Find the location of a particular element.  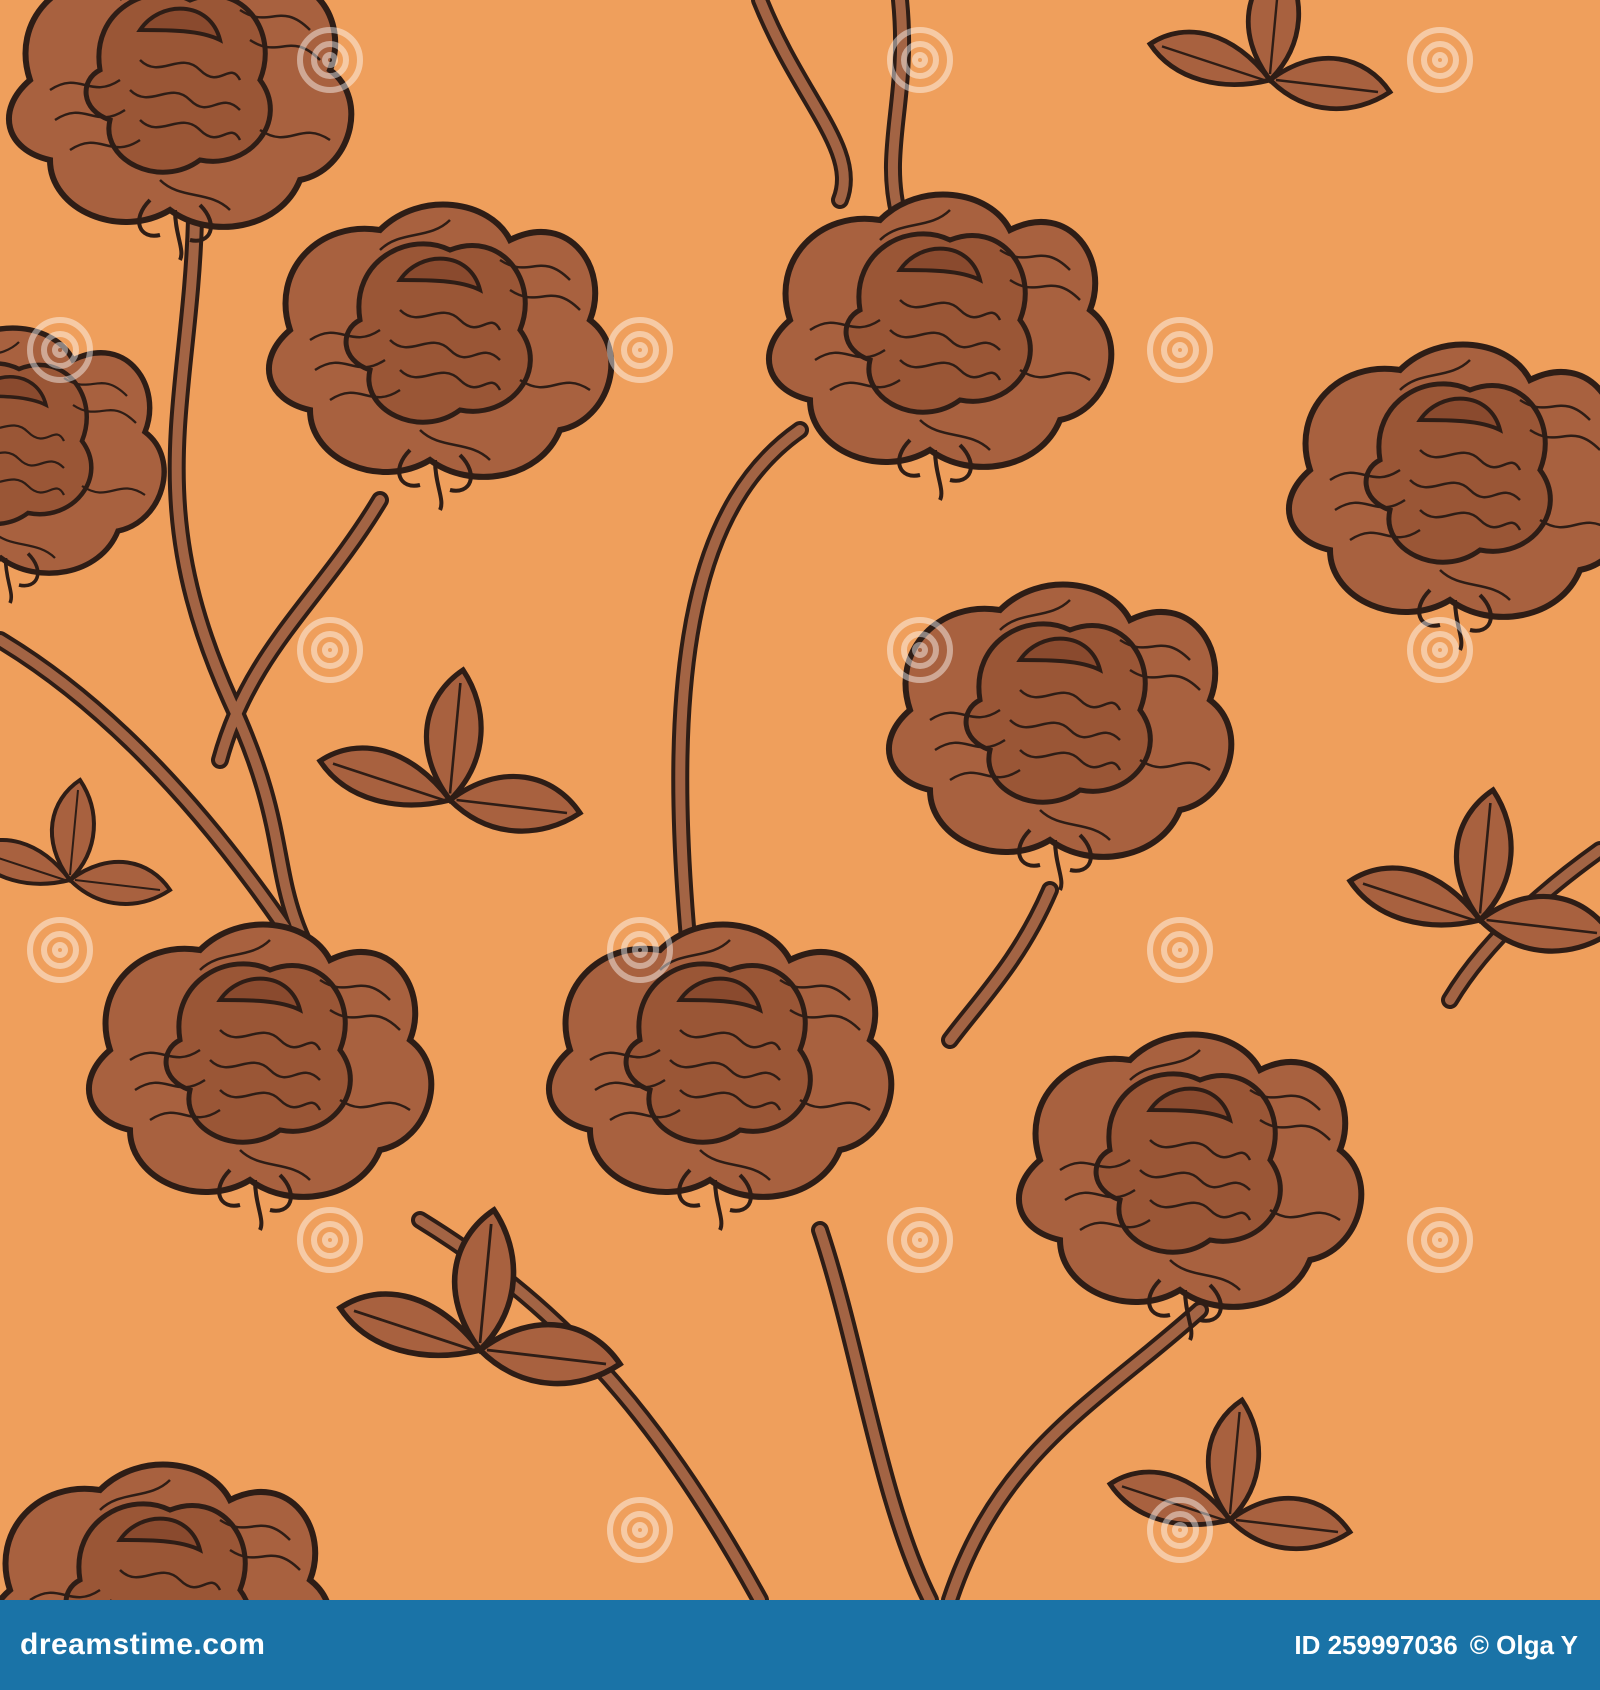

image-meta: ID 259997036 © Olga Y is located at coordinates (1436, 1645).